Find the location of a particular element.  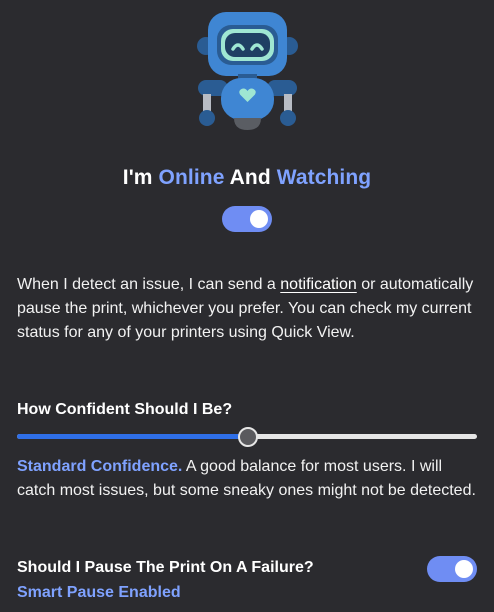

title-prefix: I'm is located at coordinates (140, 177).